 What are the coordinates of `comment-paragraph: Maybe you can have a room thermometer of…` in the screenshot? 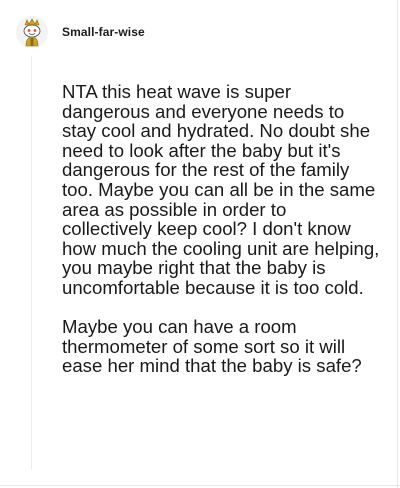 It's located at (212, 346).